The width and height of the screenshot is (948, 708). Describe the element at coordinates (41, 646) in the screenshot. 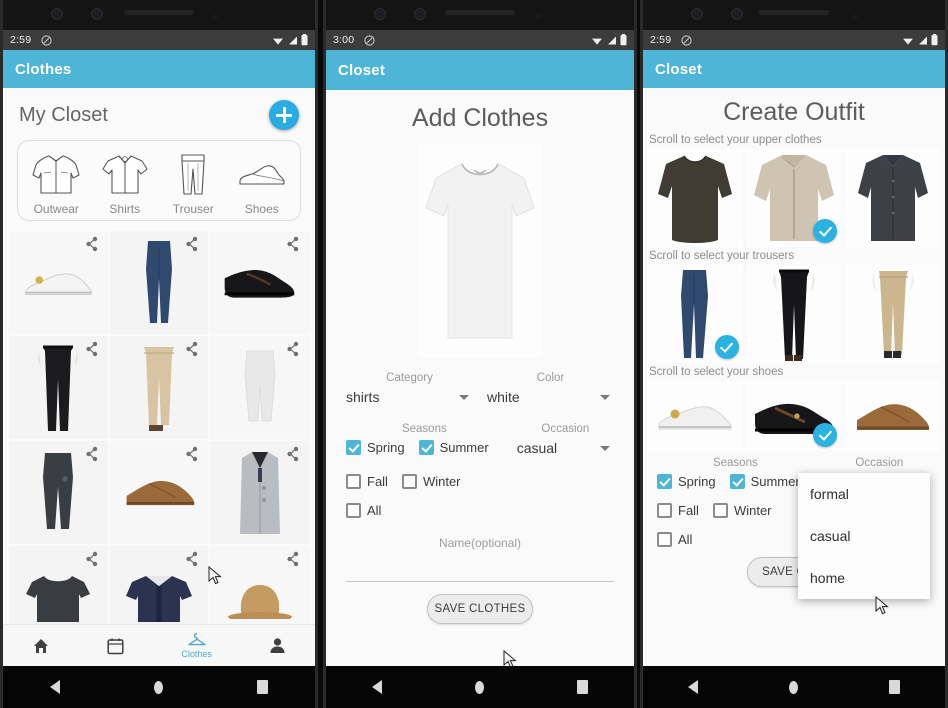

I see `nav-home` at that location.